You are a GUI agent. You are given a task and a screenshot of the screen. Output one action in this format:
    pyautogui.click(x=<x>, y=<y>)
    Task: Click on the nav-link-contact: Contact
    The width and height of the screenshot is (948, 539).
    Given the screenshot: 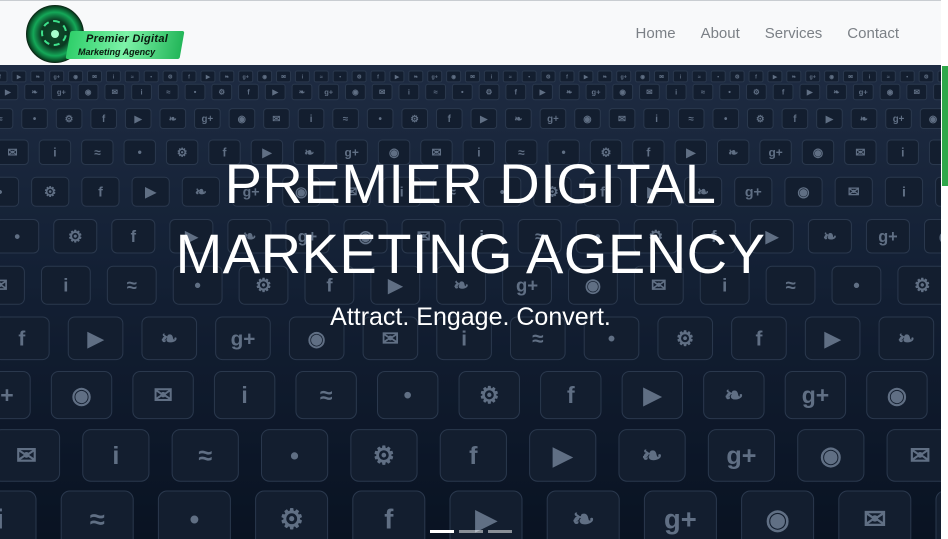 What is the action you would take?
    pyautogui.click(x=873, y=33)
    